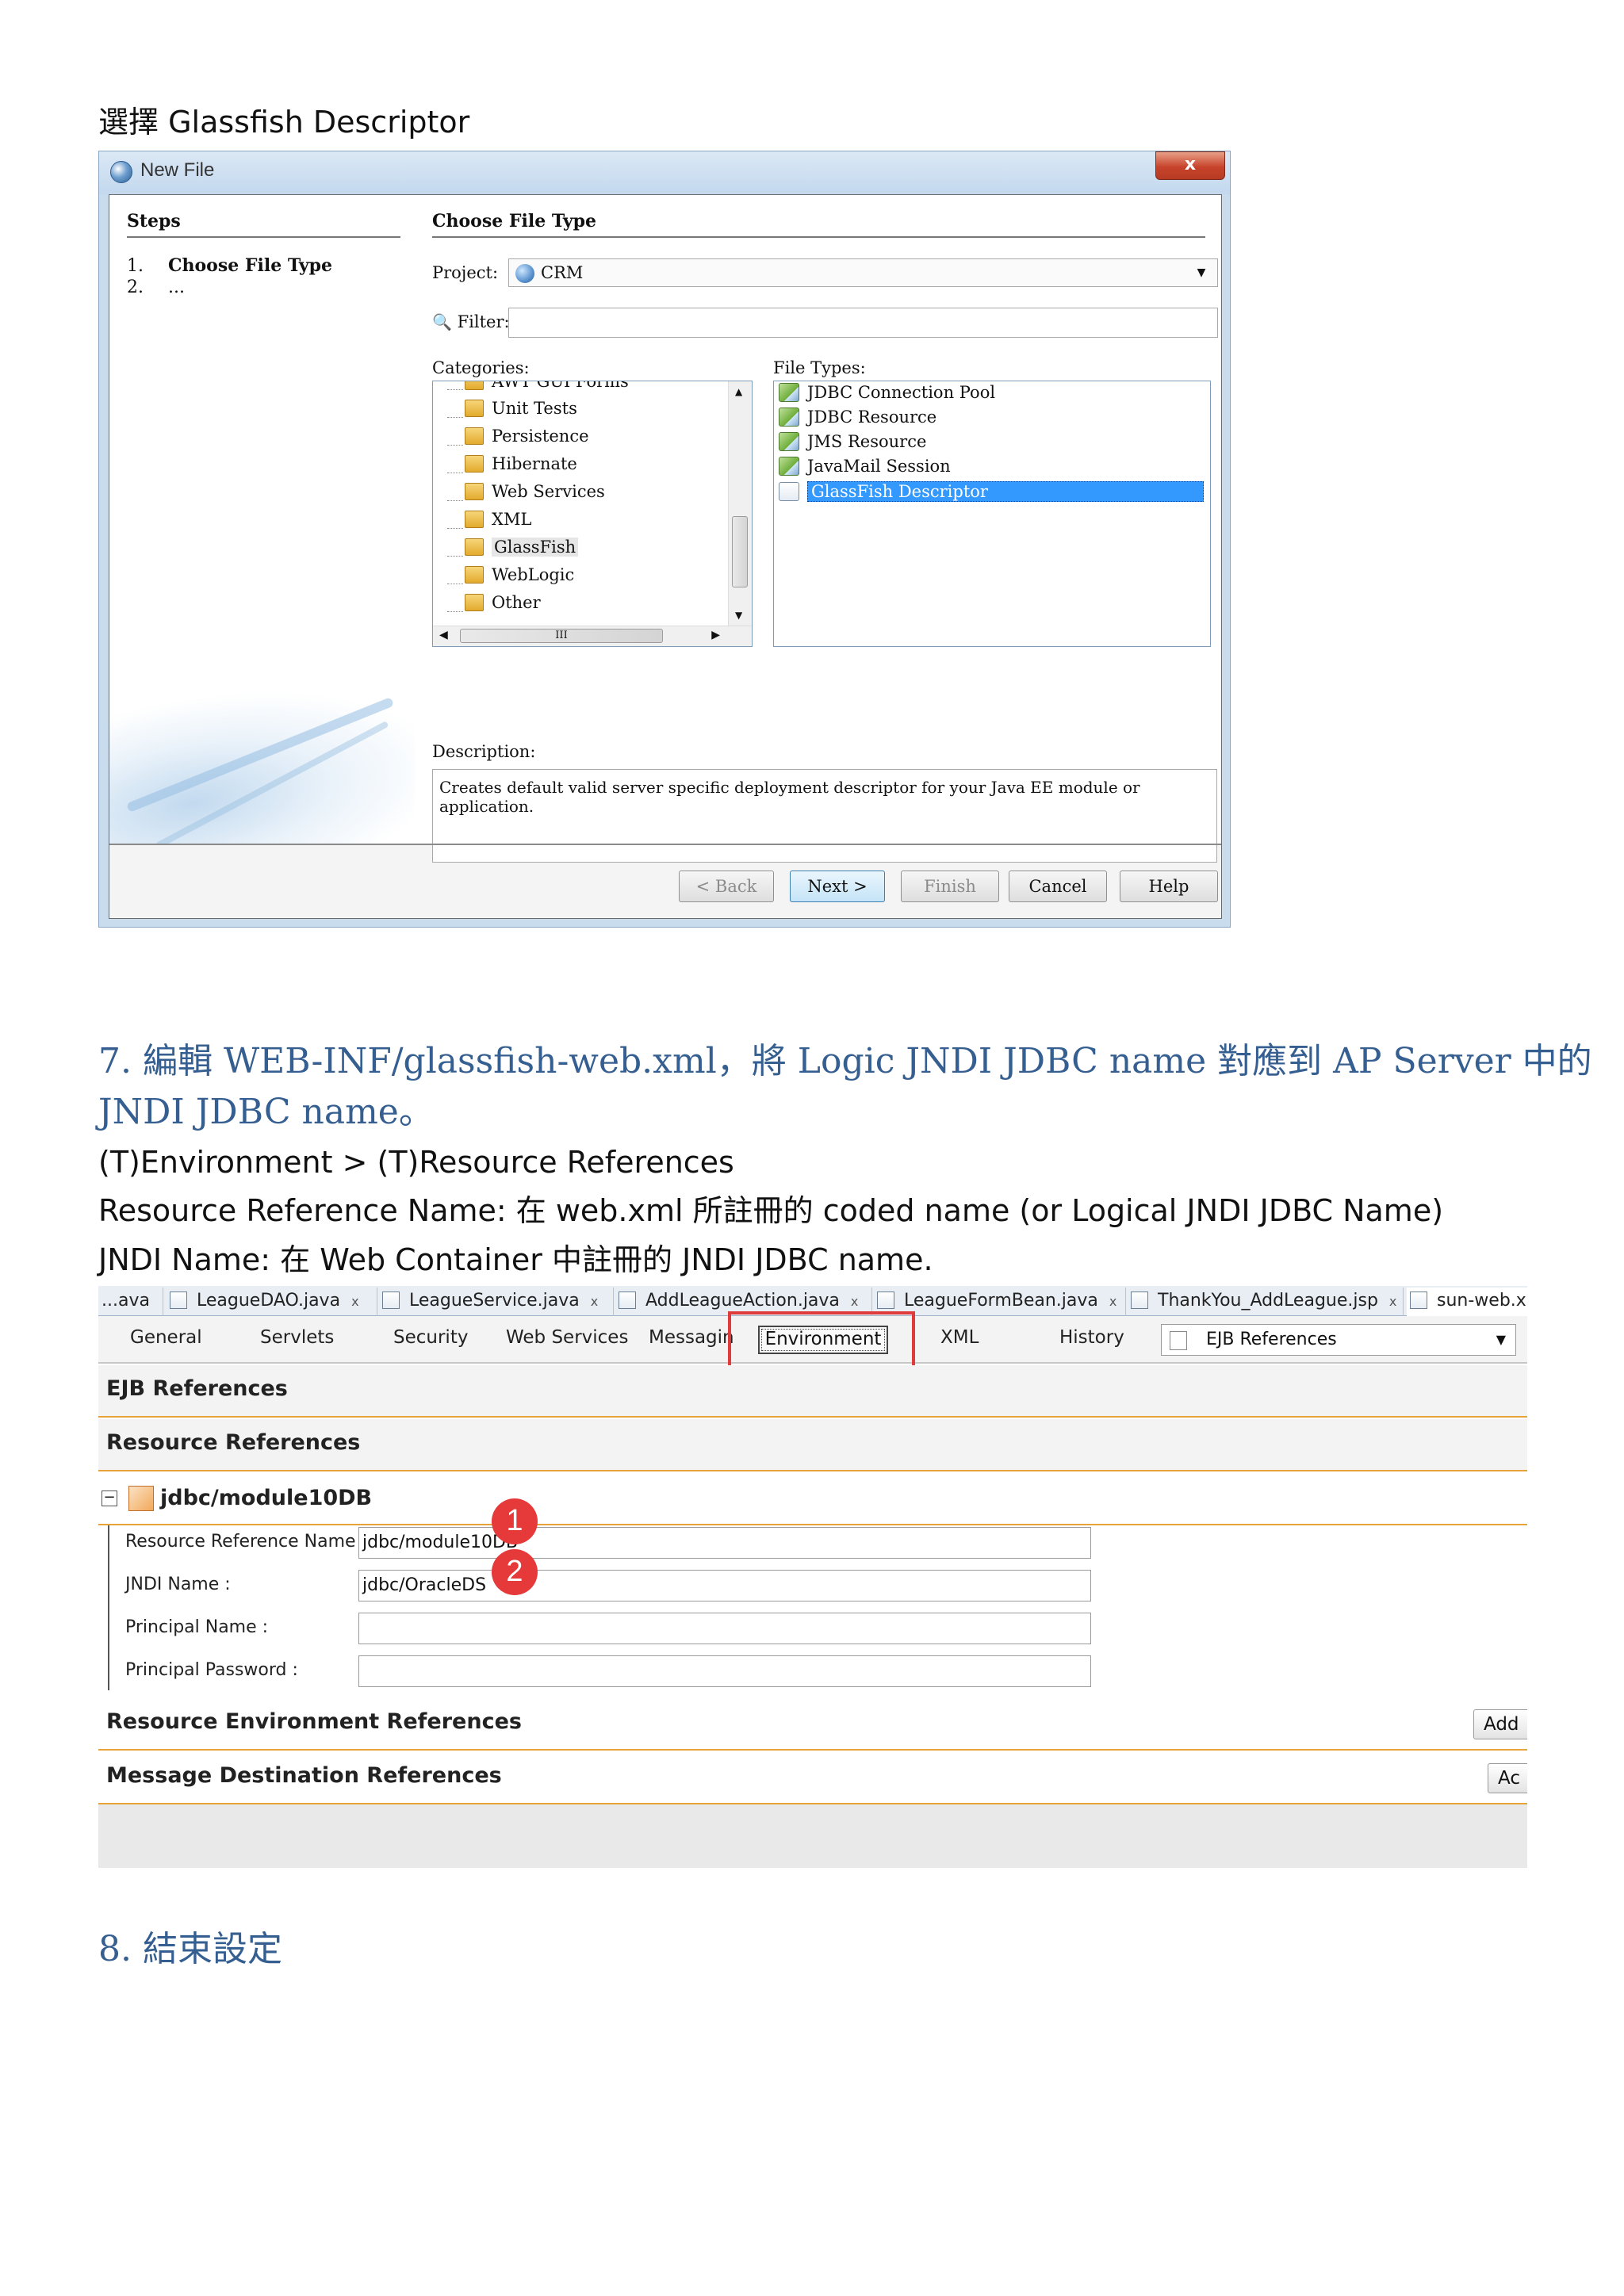 The height and width of the screenshot is (2296, 1624). What do you see at coordinates (547, 389) in the screenshot?
I see `category-item: AWT GUI Forms` at bounding box center [547, 389].